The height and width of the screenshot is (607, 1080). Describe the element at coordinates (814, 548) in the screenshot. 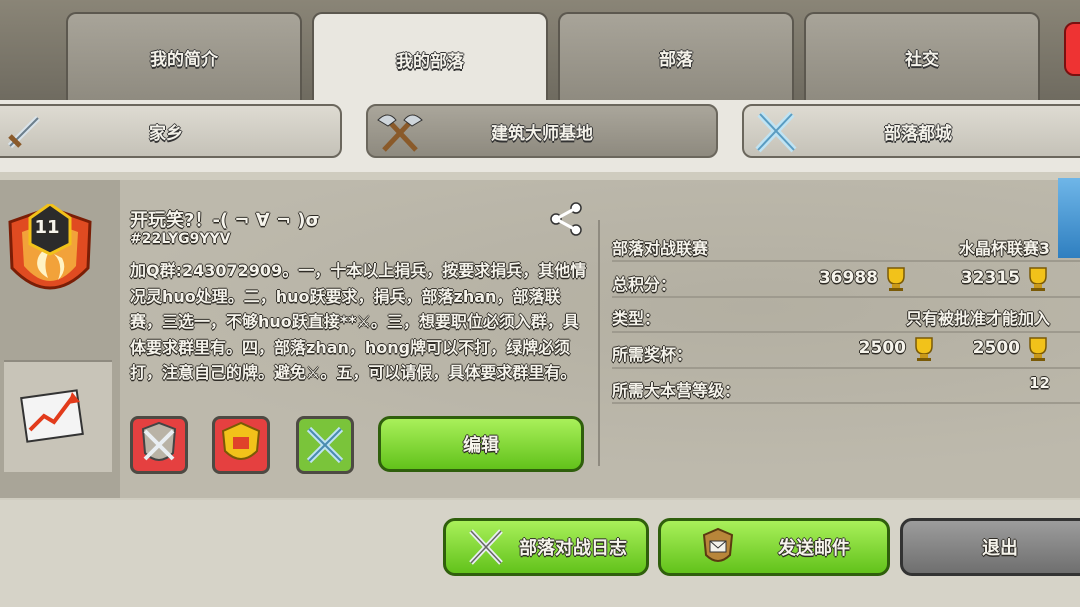

I see `send-mail-label: 发送邮件` at that location.